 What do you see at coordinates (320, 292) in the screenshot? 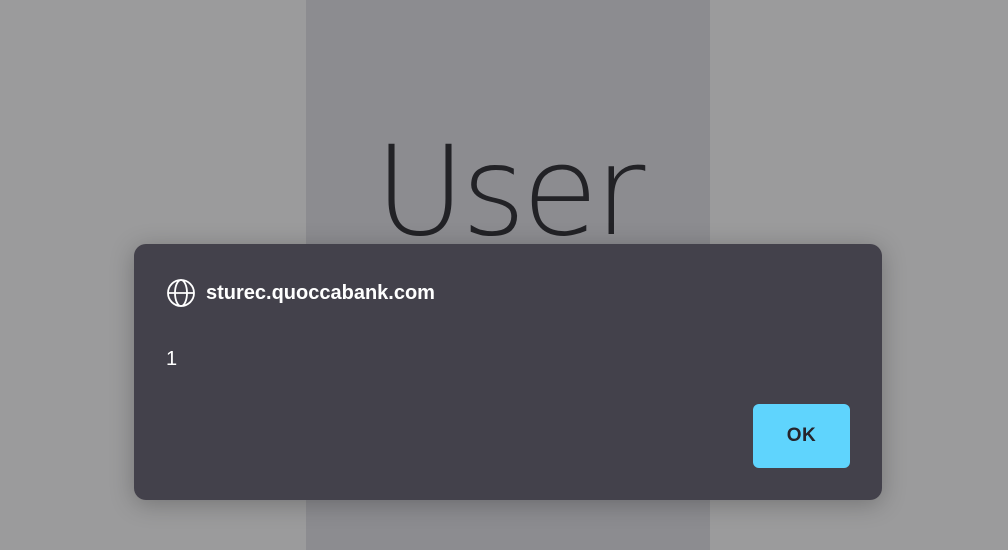
I see `dialog-origin: sturec.quoccabank.com` at bounding box center [320, 292].